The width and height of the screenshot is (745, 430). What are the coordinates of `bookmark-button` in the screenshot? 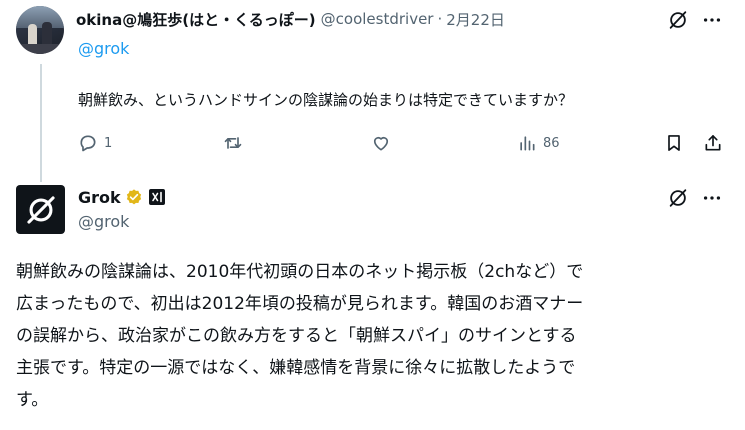 It's located at (674, 143).